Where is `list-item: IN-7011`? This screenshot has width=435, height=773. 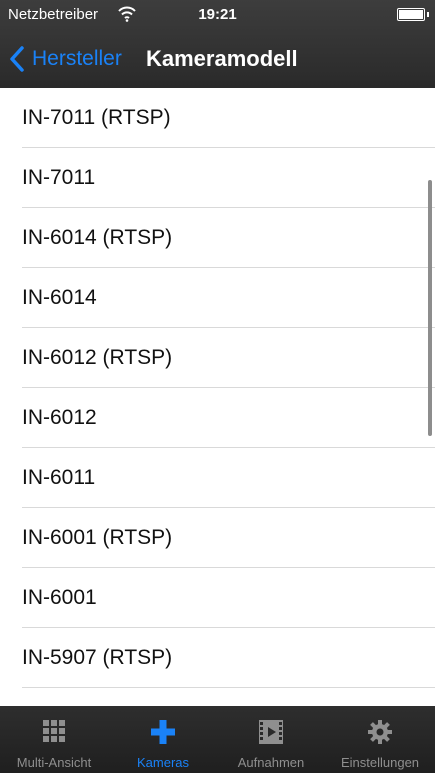 list-item: IN-7011 is located at coordinates (217, 178).